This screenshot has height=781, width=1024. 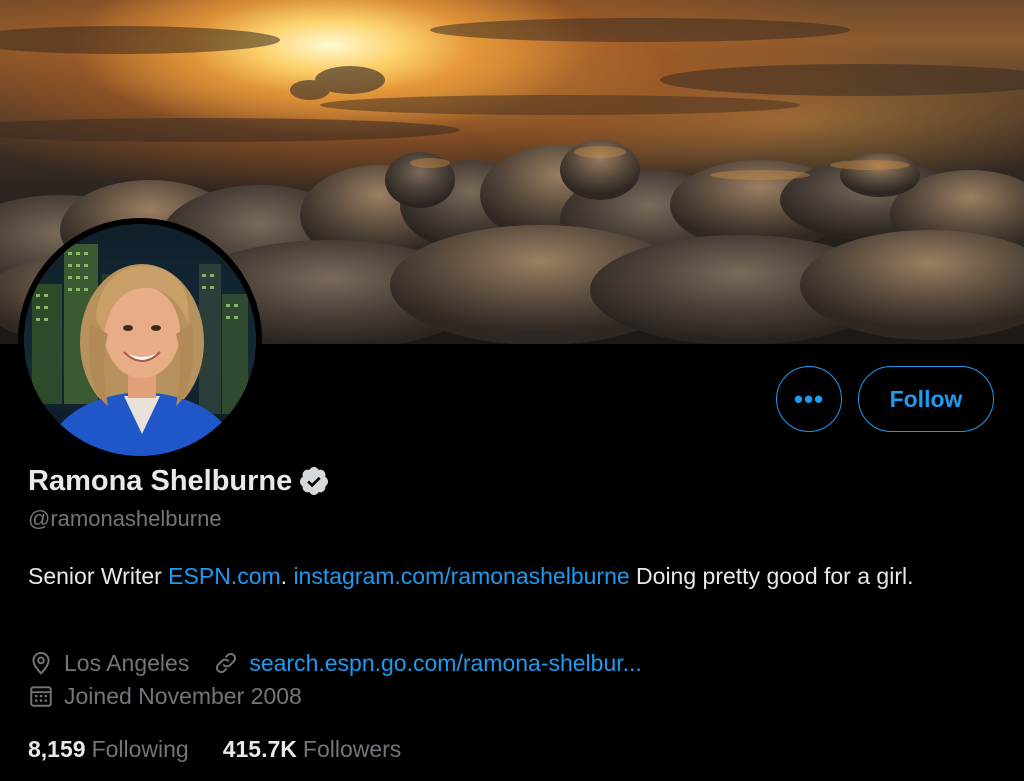 I want to click on bio-link-instagram: instagram.com/ramonashelburne, so click(x=461, y=576).